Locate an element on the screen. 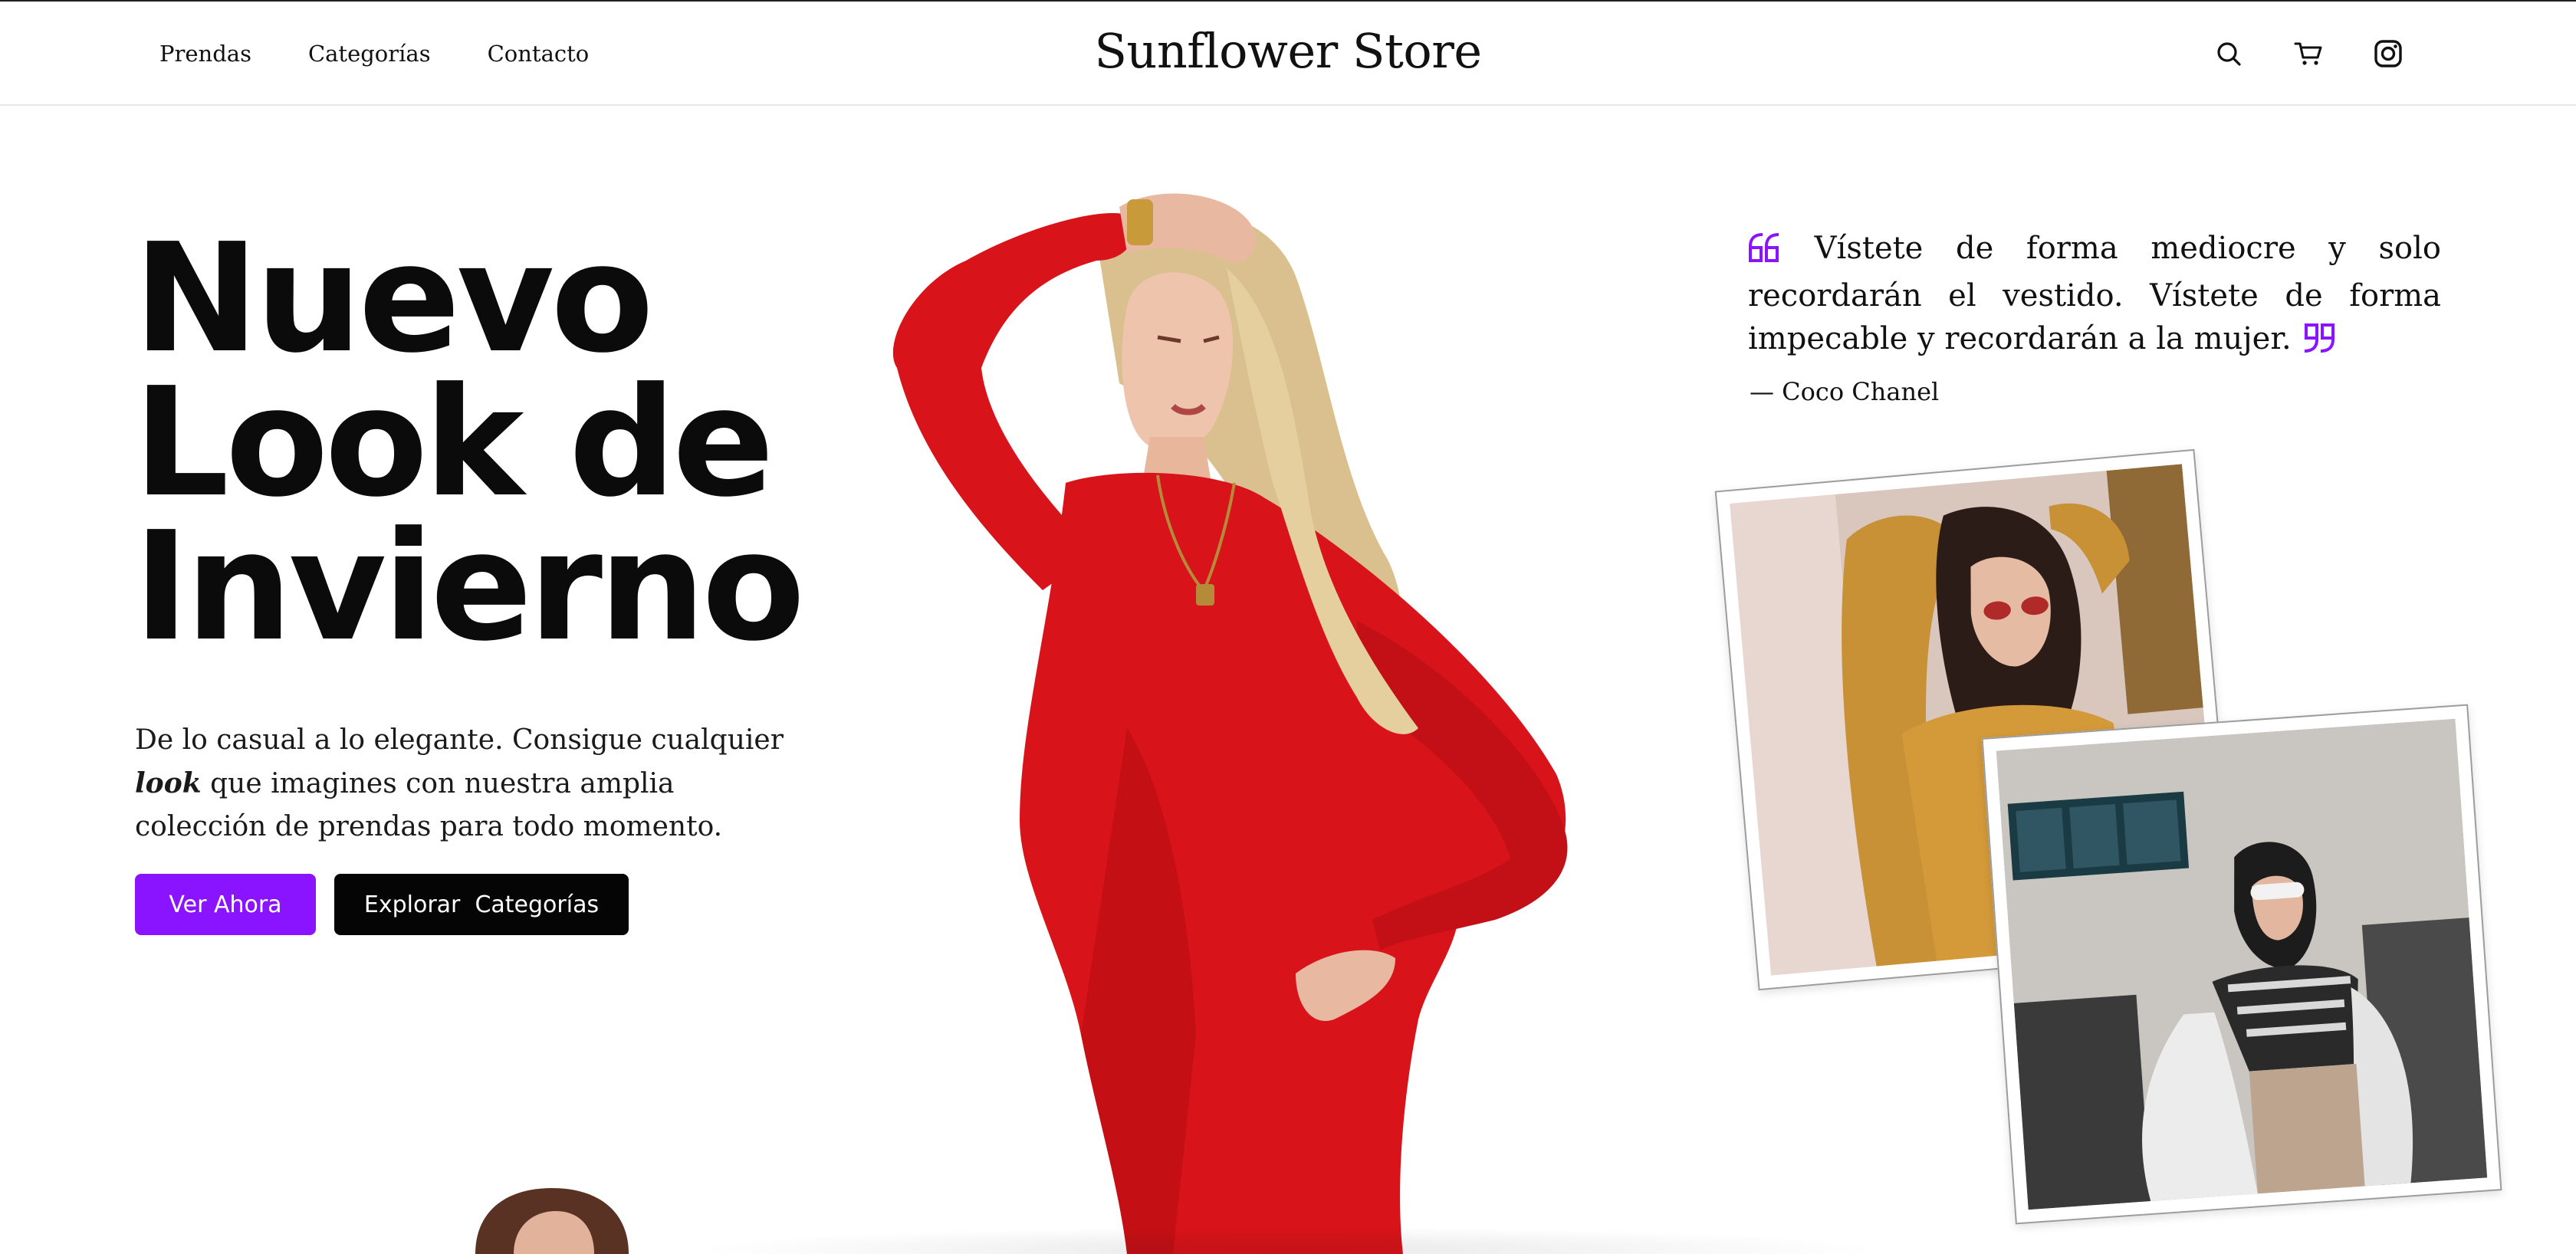 Image resolution: width=2576 pixels, height=1254 pixels. hero-title-line: Nuevo is located at coordinates (393, 299).